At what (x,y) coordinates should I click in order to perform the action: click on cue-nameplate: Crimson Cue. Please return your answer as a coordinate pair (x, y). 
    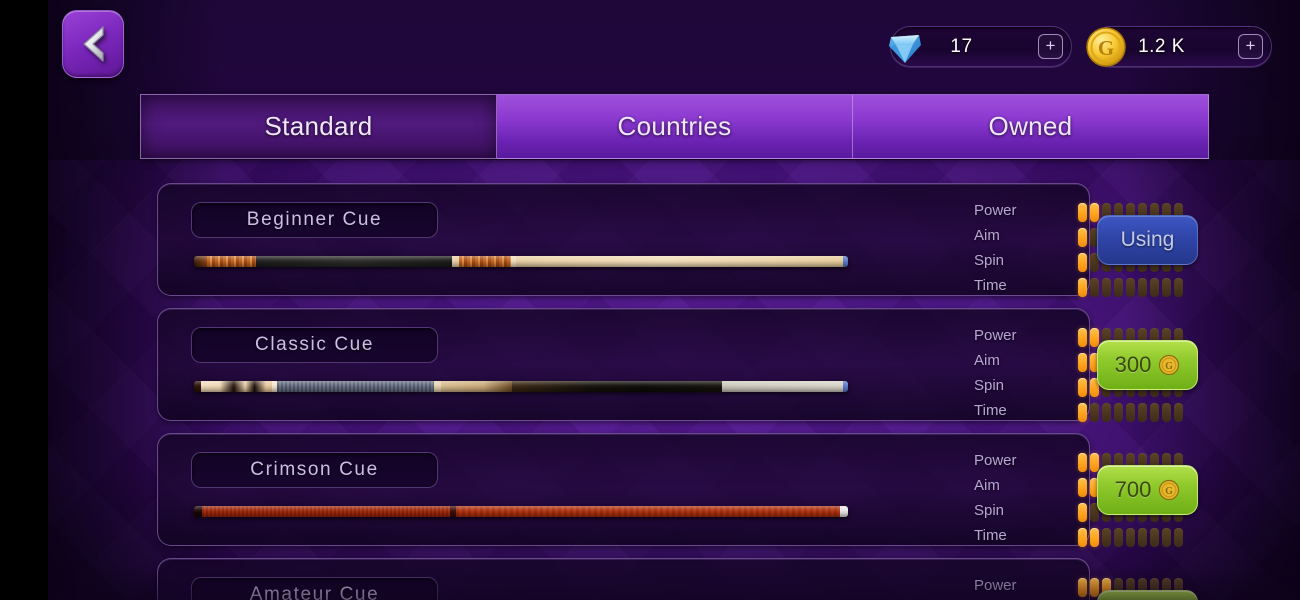
    Looking at the image, I should click on (314, 470).